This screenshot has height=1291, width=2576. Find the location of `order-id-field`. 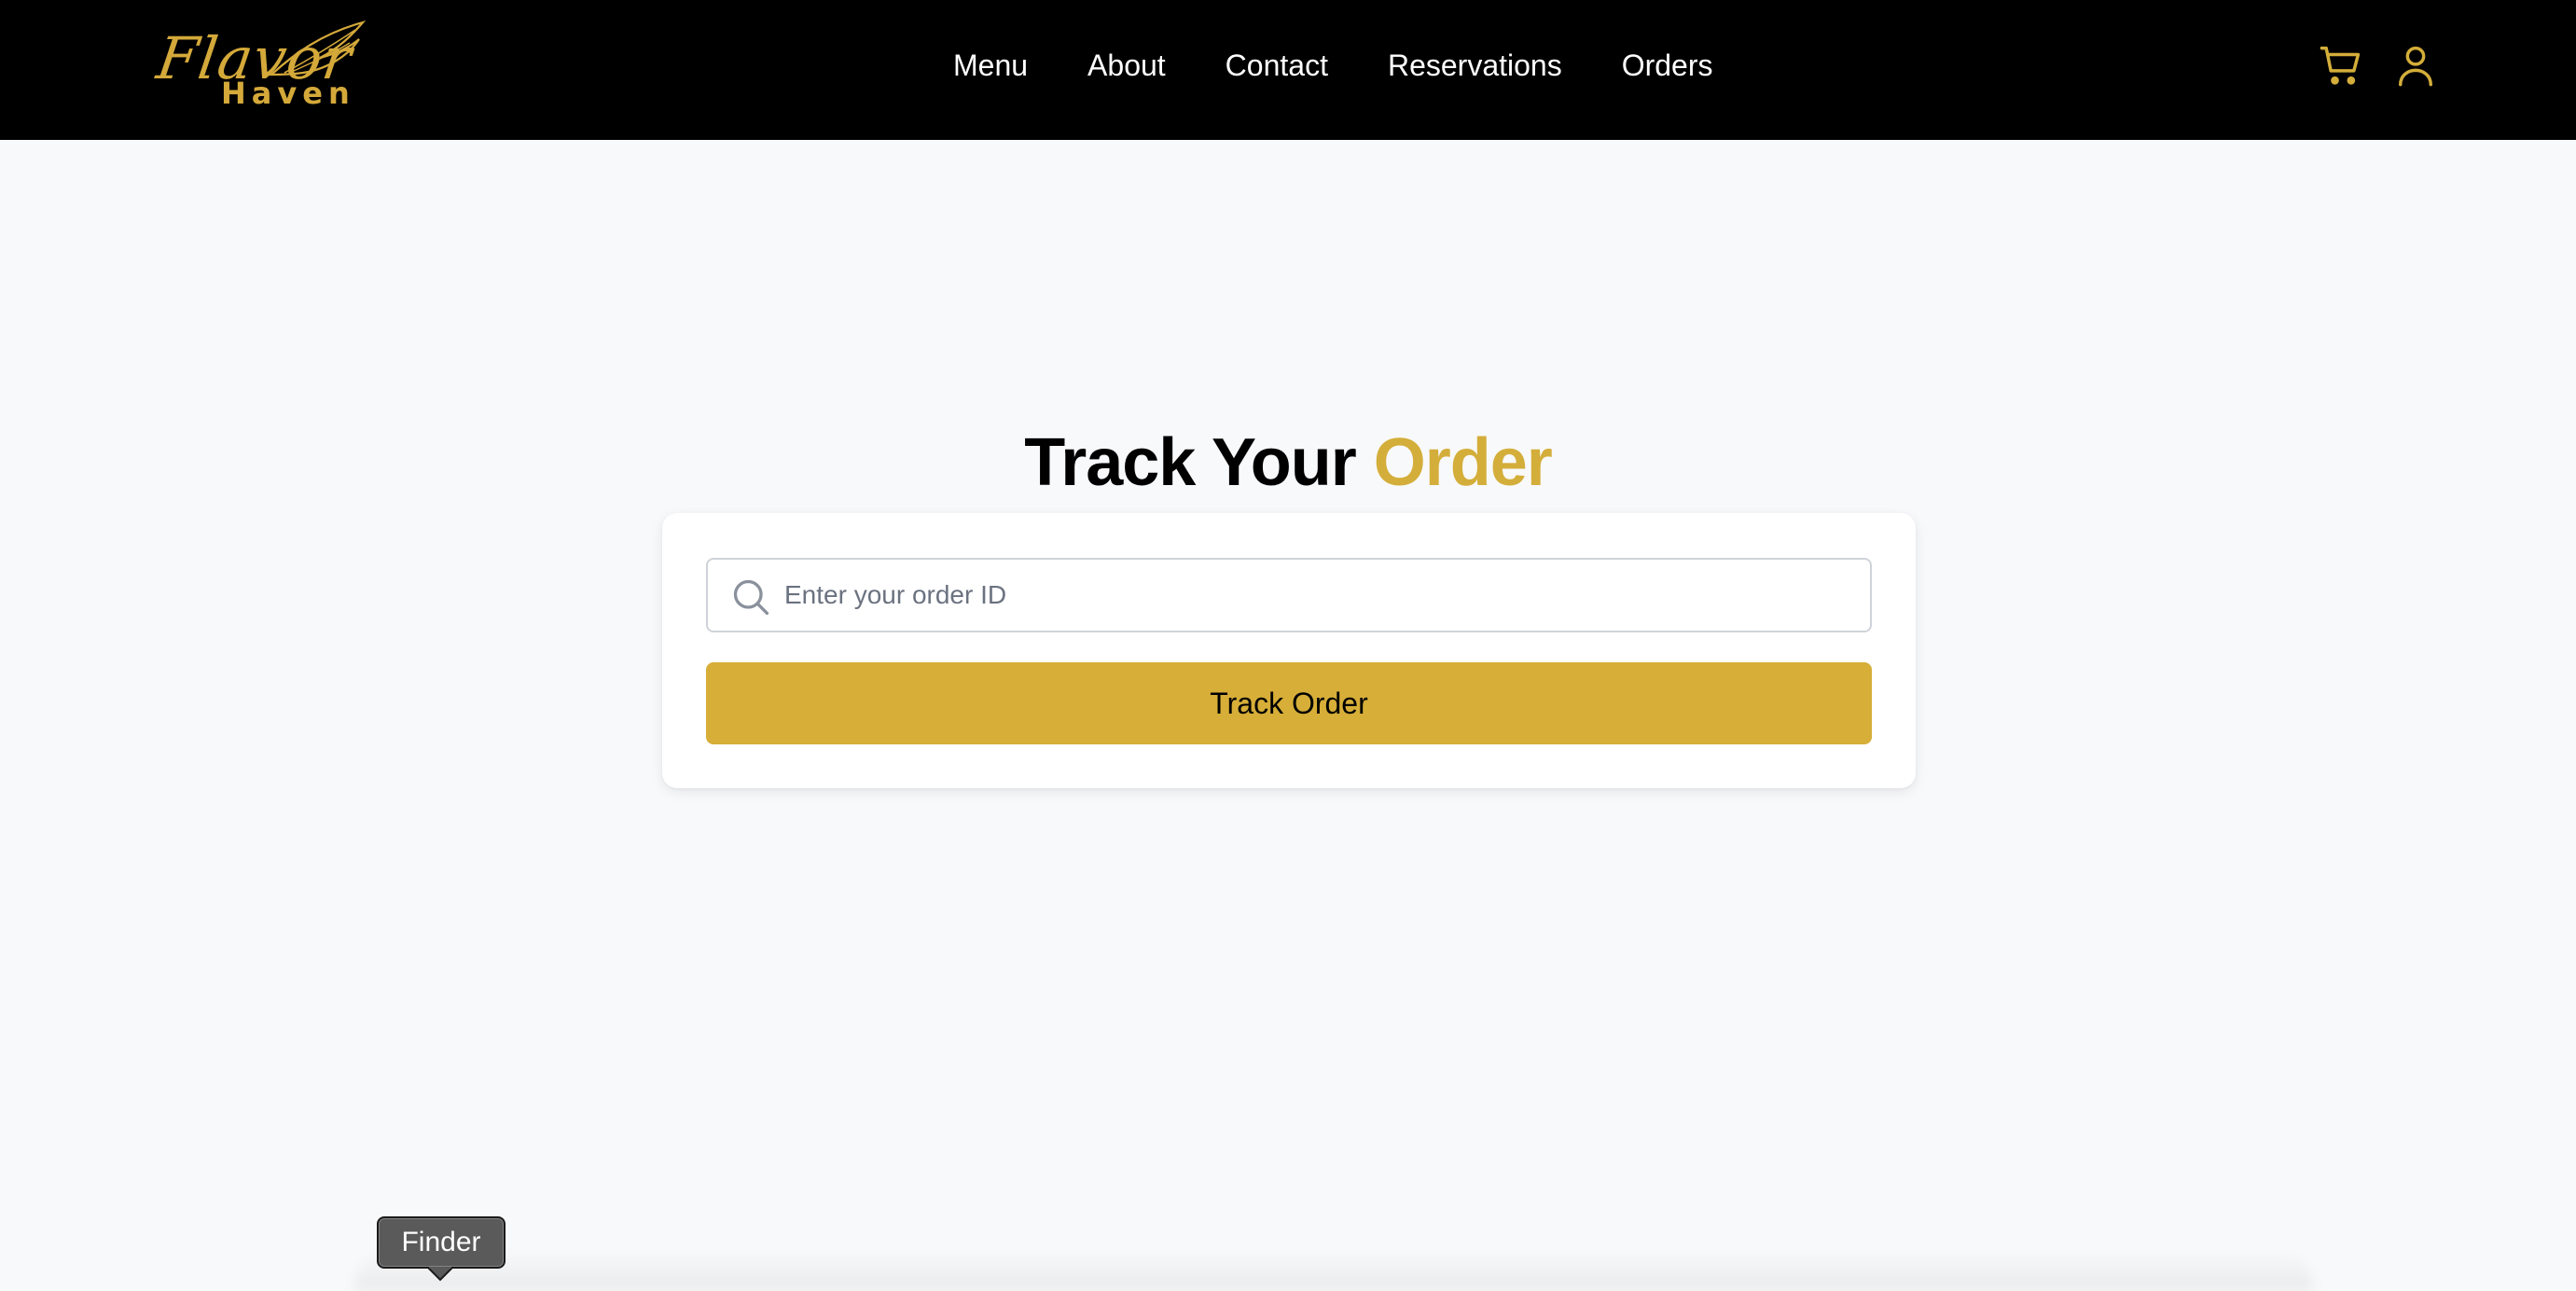

order-id-field is located at coordinates (1289, 595).